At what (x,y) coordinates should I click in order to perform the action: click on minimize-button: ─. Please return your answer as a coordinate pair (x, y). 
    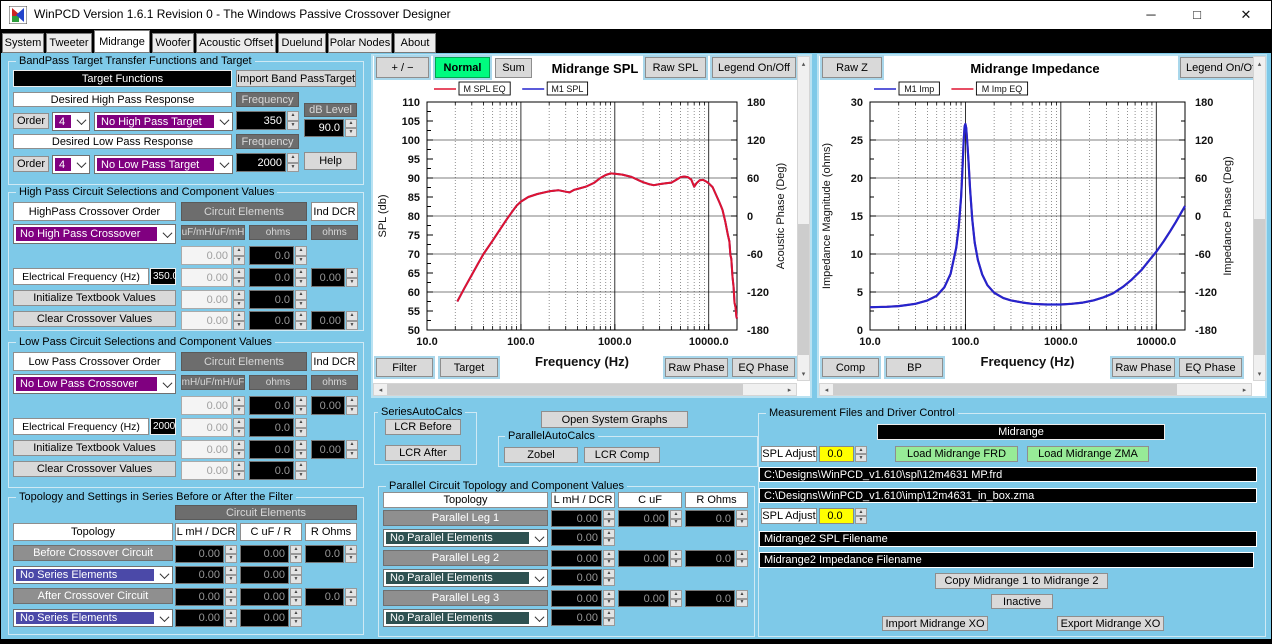
    Looking at the image, I should click on (1151, 14).